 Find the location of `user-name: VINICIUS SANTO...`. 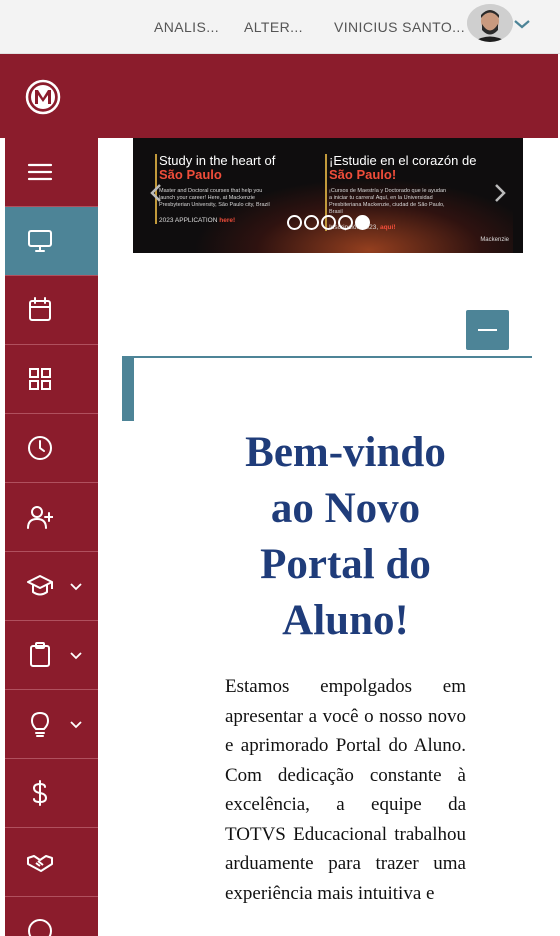

user-name: VINICIUS SANTO... is located at coordinates (399, 27).